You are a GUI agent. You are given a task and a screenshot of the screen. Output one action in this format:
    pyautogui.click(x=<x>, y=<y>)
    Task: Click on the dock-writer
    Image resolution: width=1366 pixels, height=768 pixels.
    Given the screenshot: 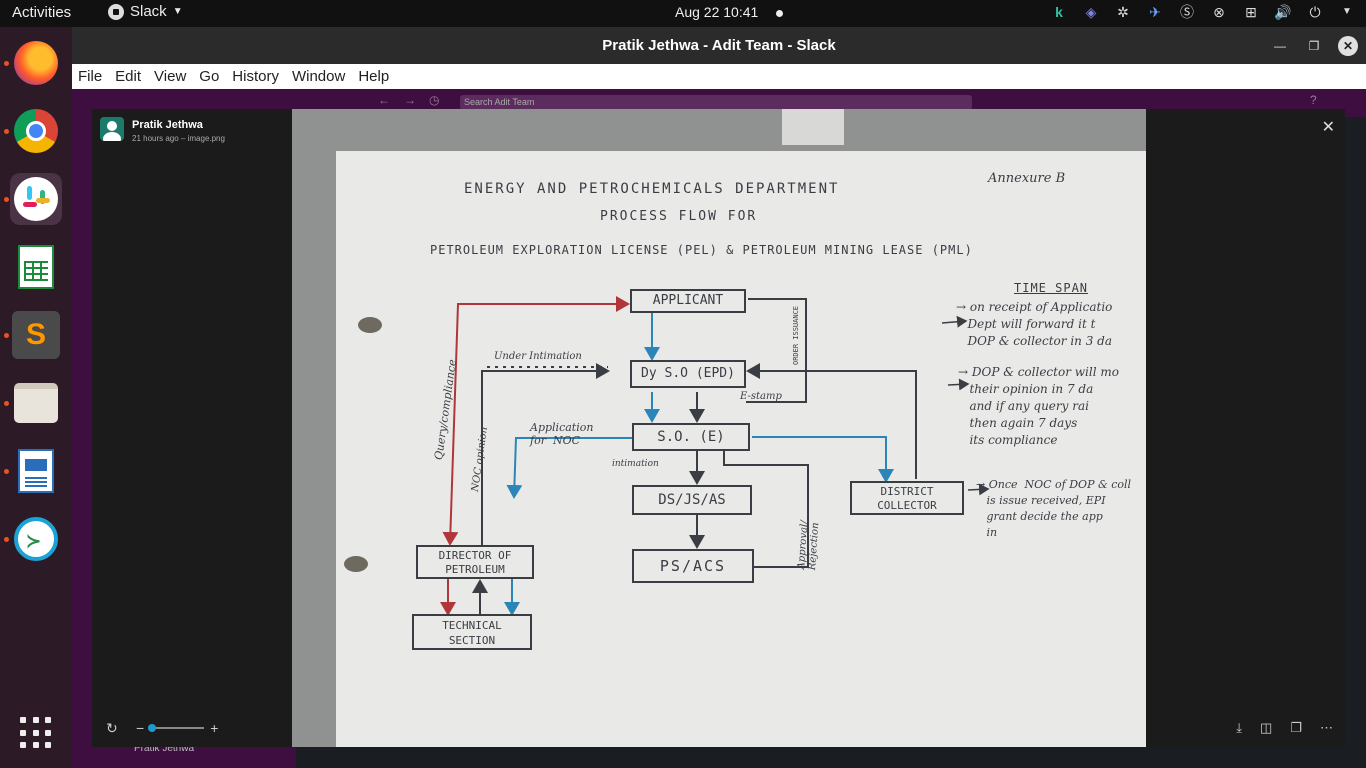 What is the action you would take?
    pyautogui.click(x=33, y=471)
    